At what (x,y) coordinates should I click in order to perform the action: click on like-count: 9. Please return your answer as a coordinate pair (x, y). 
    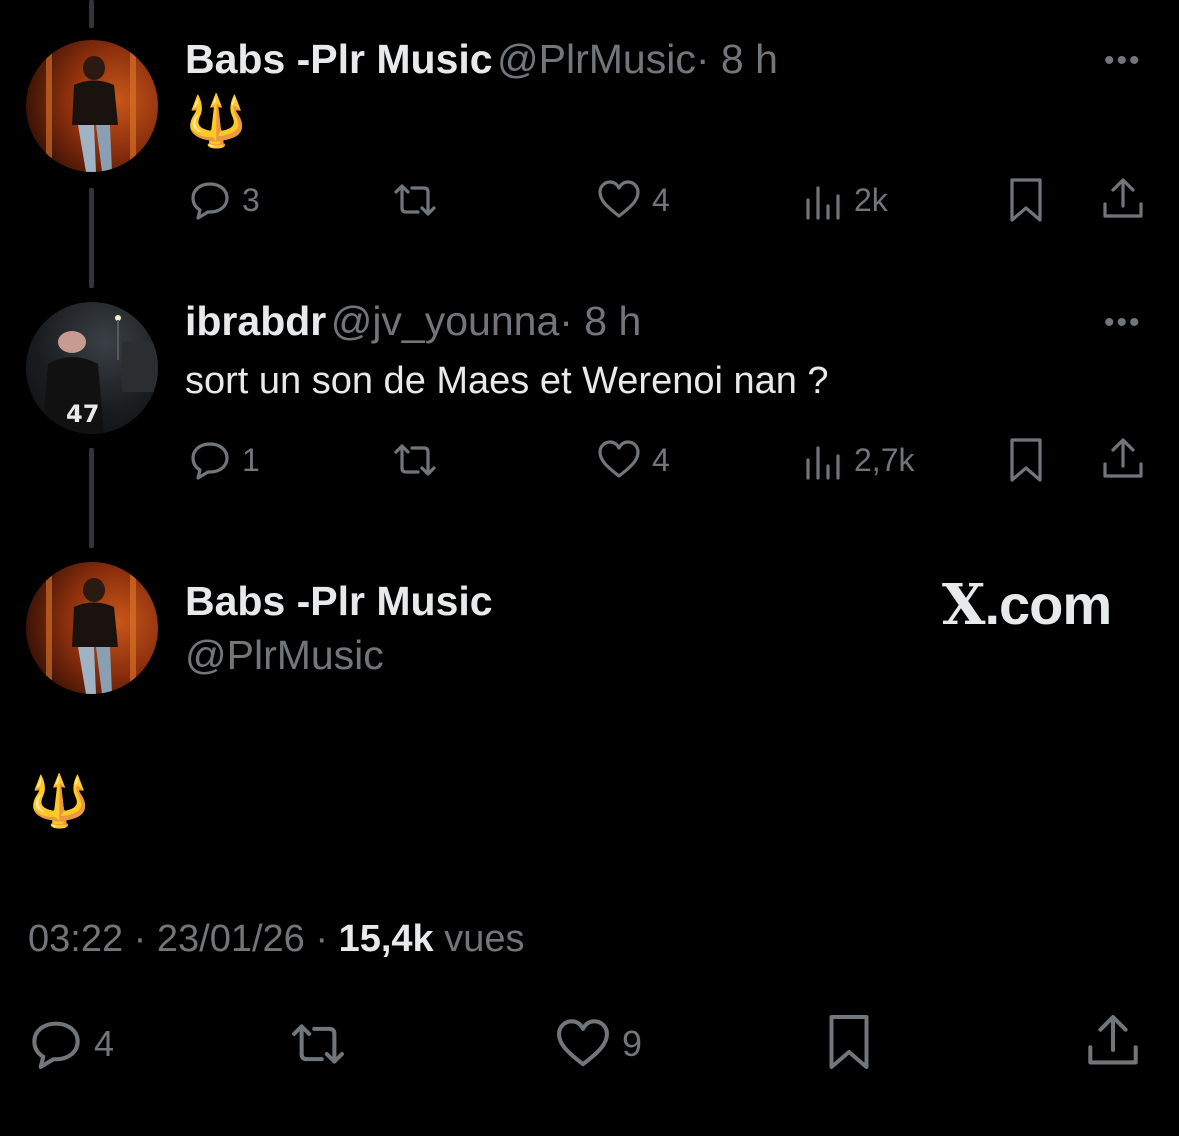
    Looking at the image, I should click on (632, 1043).